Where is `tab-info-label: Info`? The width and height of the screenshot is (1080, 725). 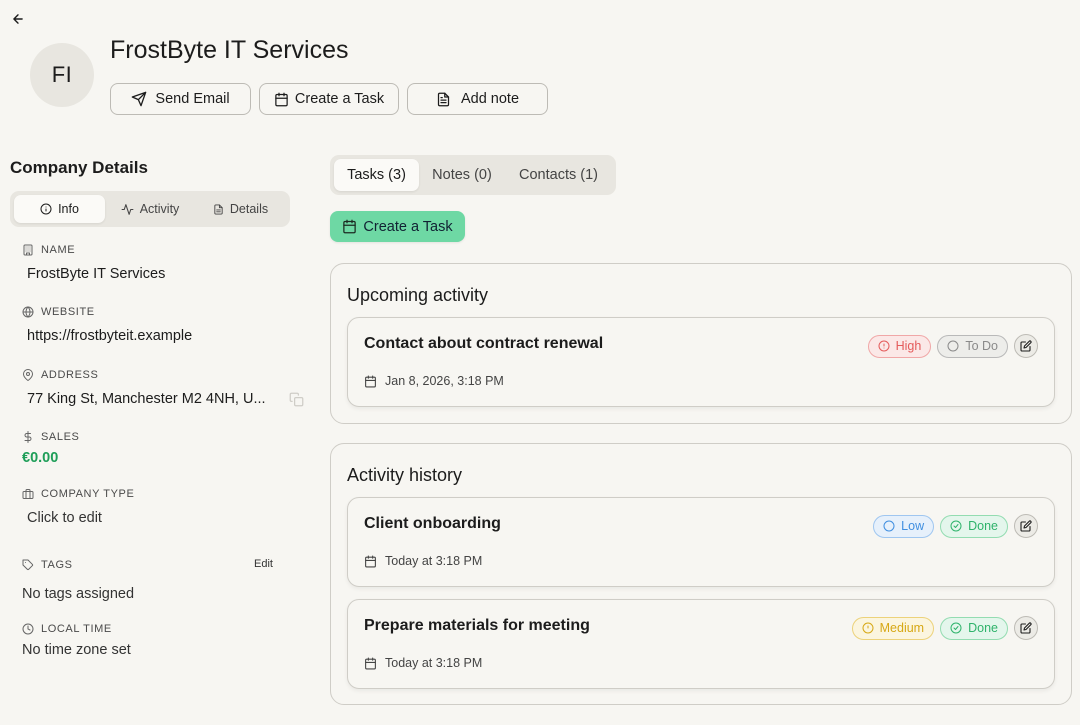 tab-info-label: Info is located at coordinates (68, 209).